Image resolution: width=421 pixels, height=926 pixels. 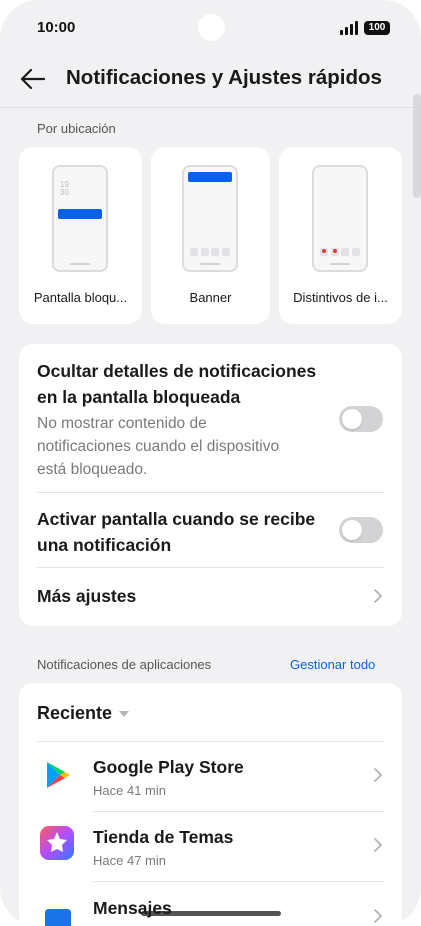 What do you see at coordinates (417, 146) in the screenshot?
I see `scrollbar` at bounding box center [417, 146].